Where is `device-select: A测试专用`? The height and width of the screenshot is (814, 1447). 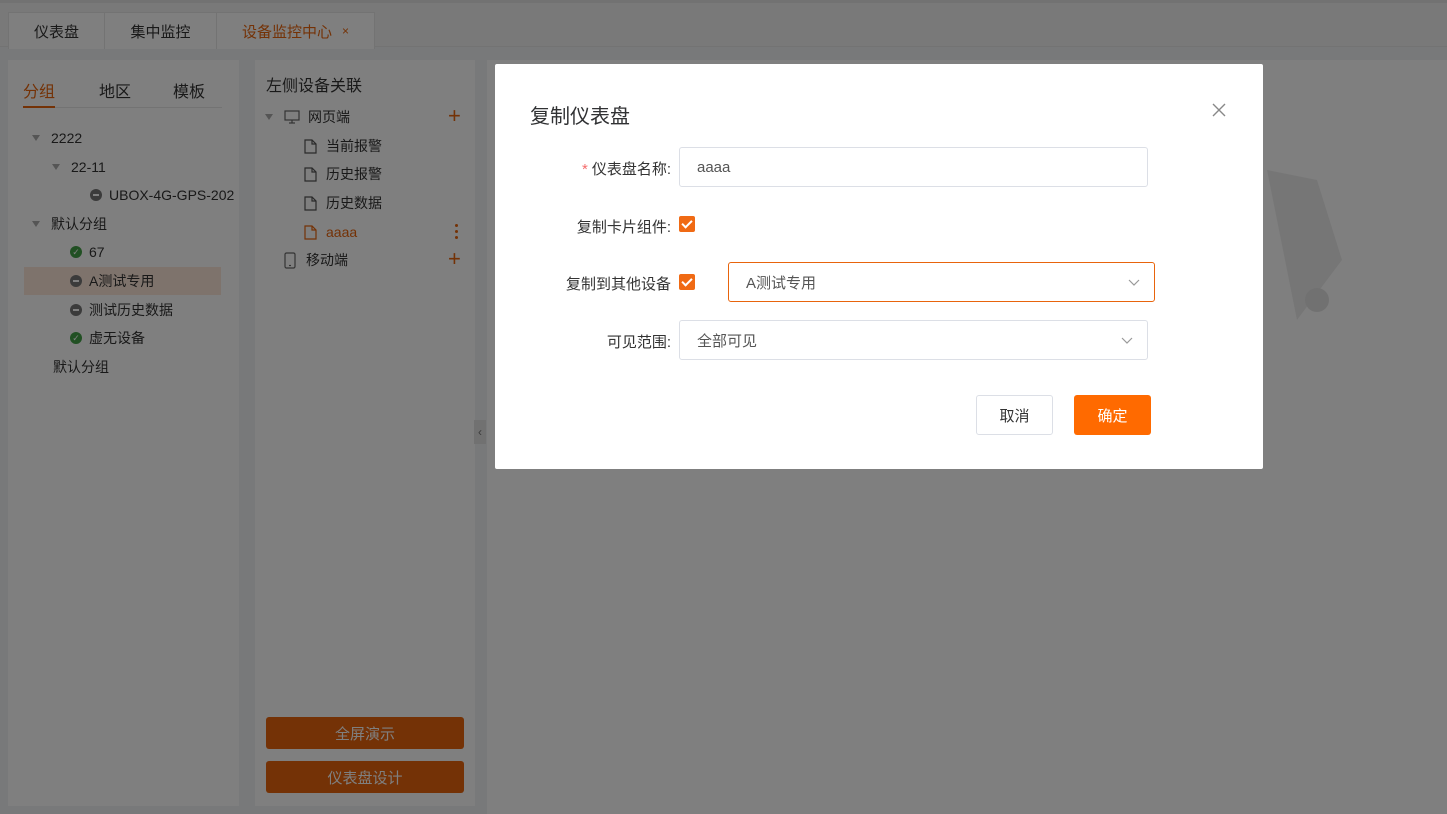
device-select: A测试专用 is located at coordinates (941, 282).